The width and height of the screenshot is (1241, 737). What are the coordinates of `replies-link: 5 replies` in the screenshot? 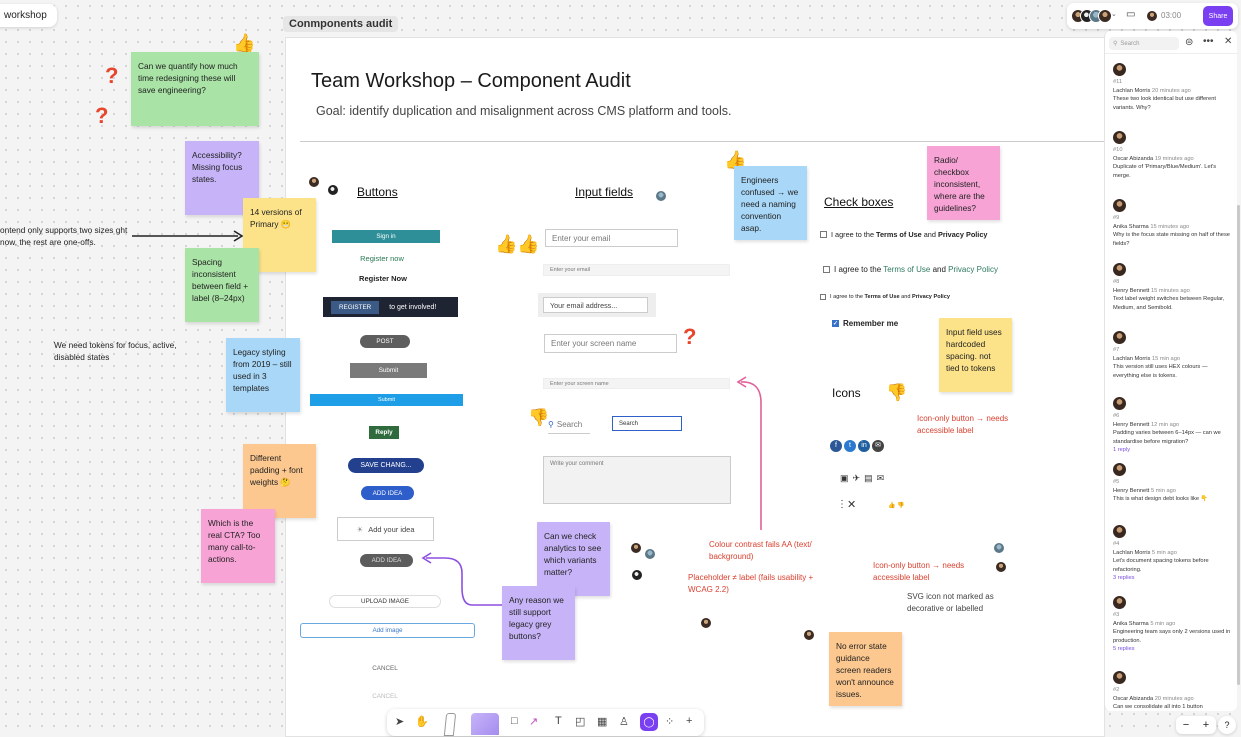 It's located at (1172, 649).